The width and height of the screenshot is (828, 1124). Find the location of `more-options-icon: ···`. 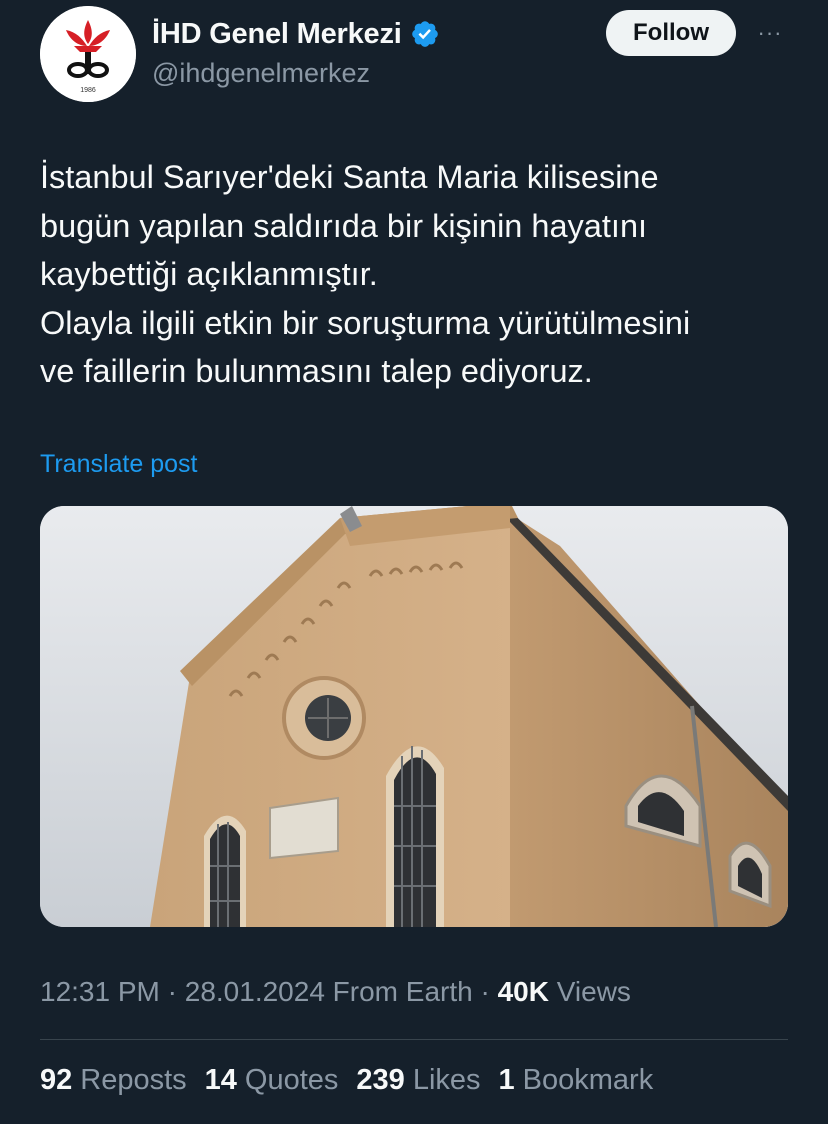

more-options-icon: ··· is located at coordinates (770, 33).